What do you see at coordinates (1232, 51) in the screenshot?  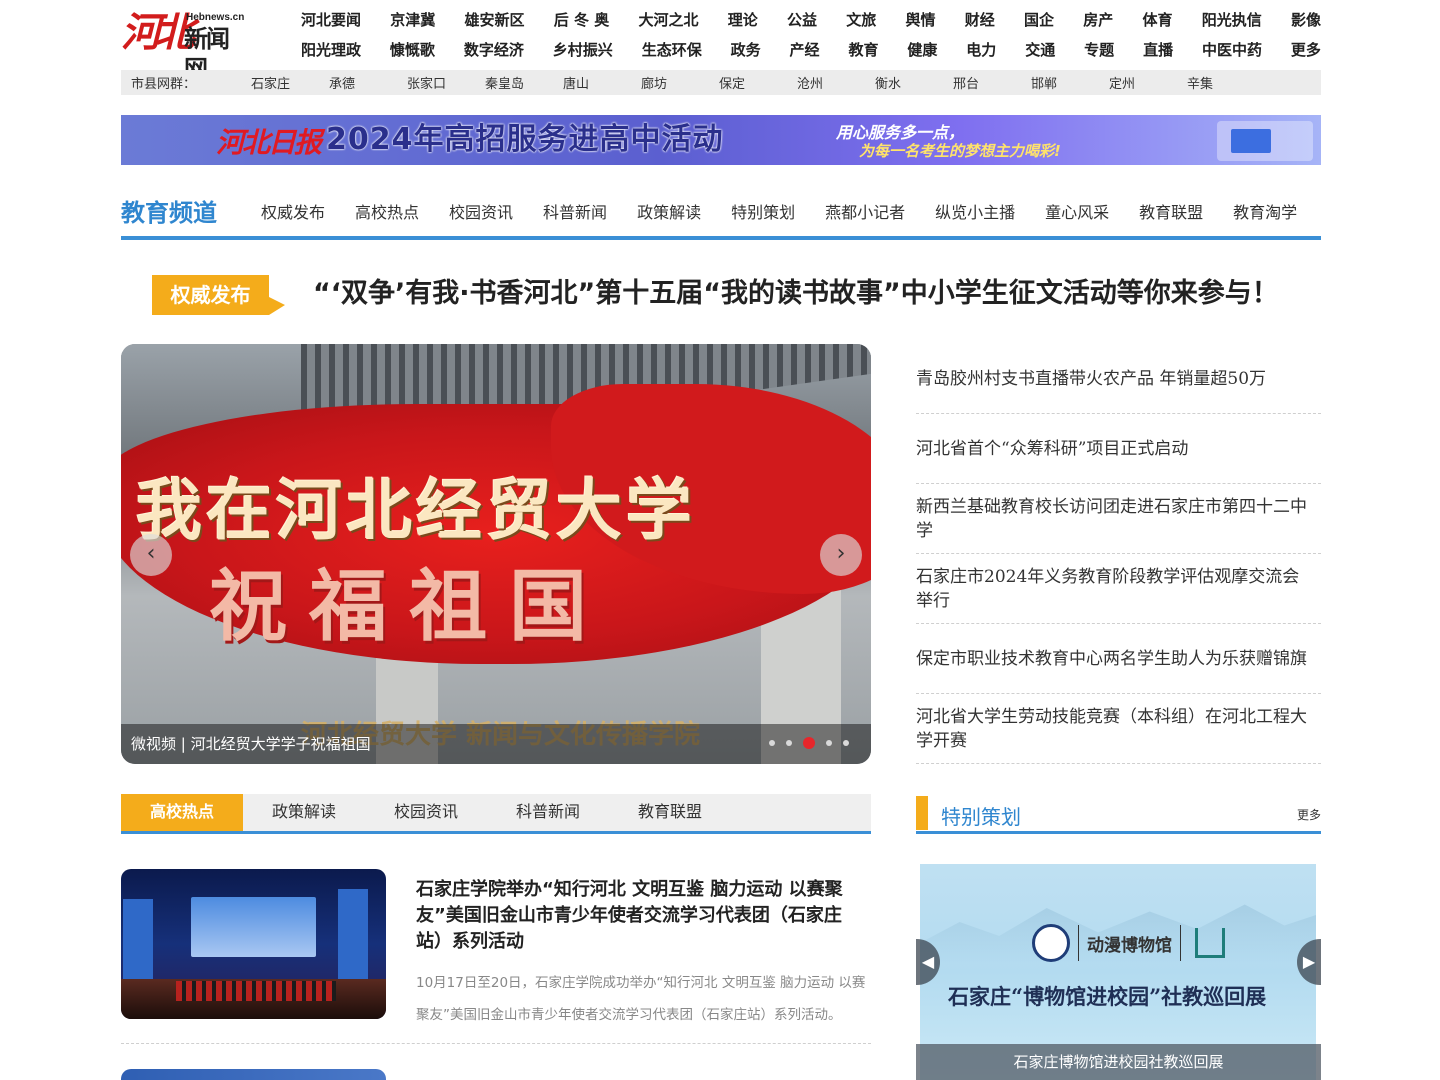 I see `top-nav-item: 中医中药` at bounding box center [1232, 51].